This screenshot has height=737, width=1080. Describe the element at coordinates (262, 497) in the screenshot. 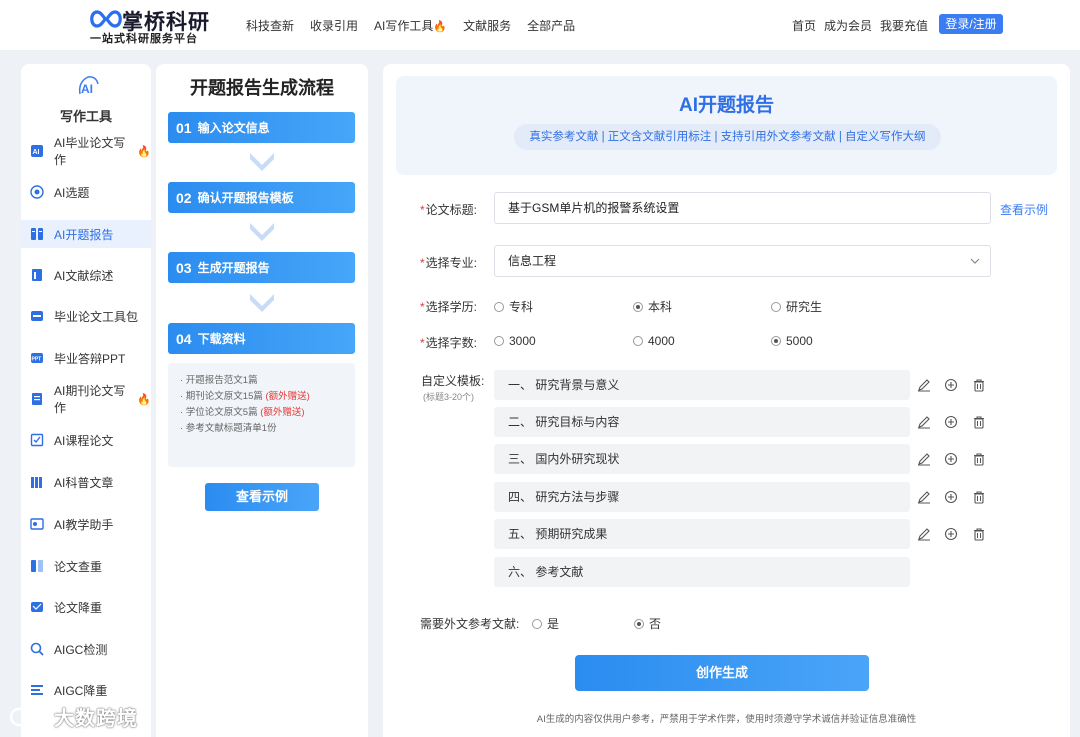

I see `view-example-button: 查看示例` at that location.